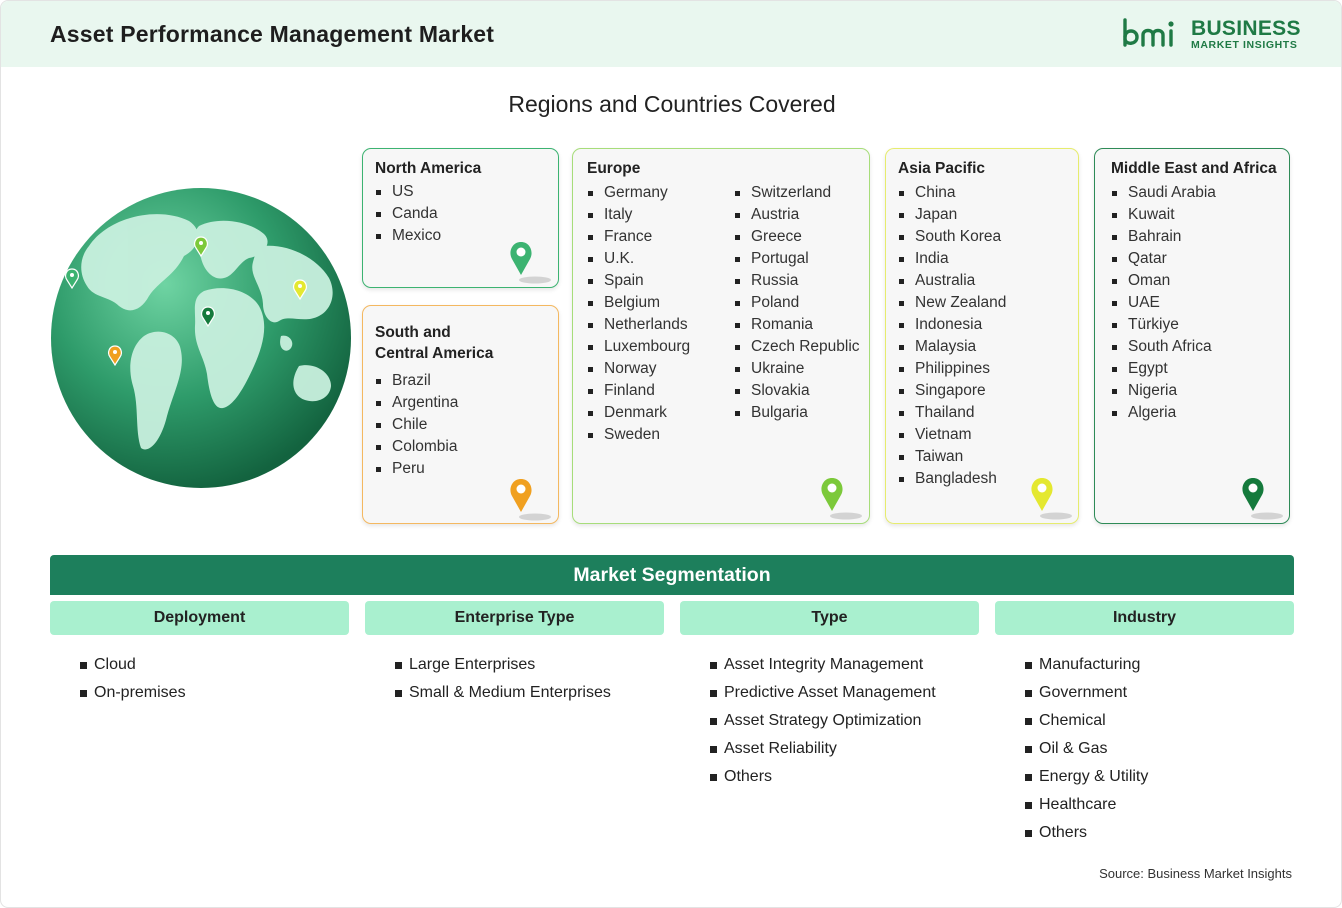 This screenshot has height=908, width=1342. What do you see at coordinates (638, 391) in the screenshot?
I see `country-item: Finland` at bounding box center [638, 391].